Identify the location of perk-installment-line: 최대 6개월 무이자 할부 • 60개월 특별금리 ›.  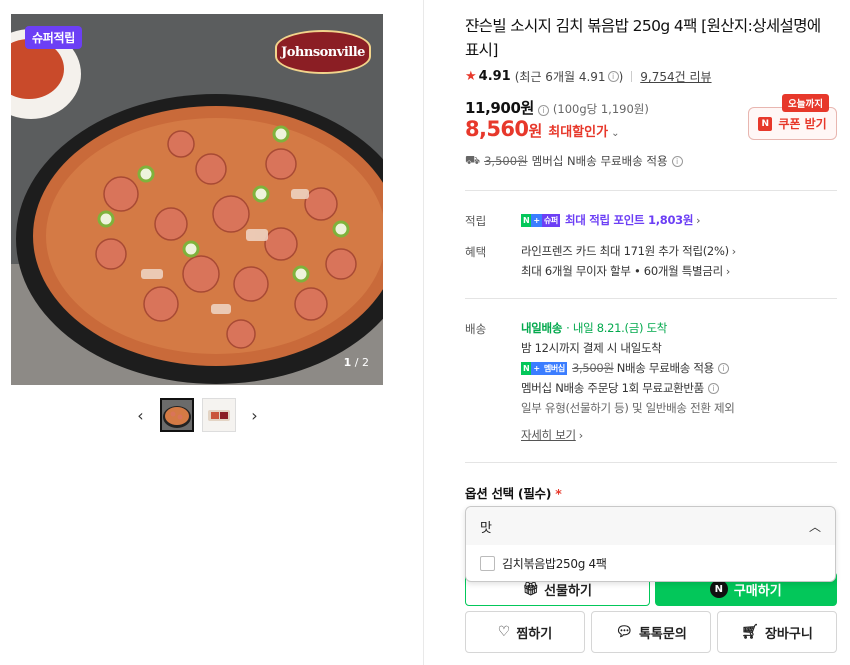
(625, 271).